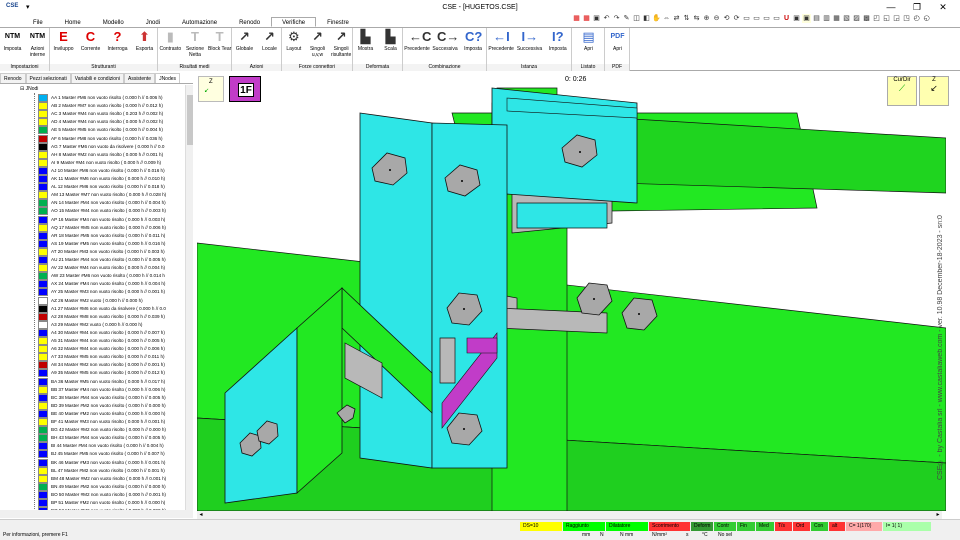  What do you see at coordinates (584, 526) in the screenshot?
I see `status-cell: Raggiunto` at bounding box center [584, 526].